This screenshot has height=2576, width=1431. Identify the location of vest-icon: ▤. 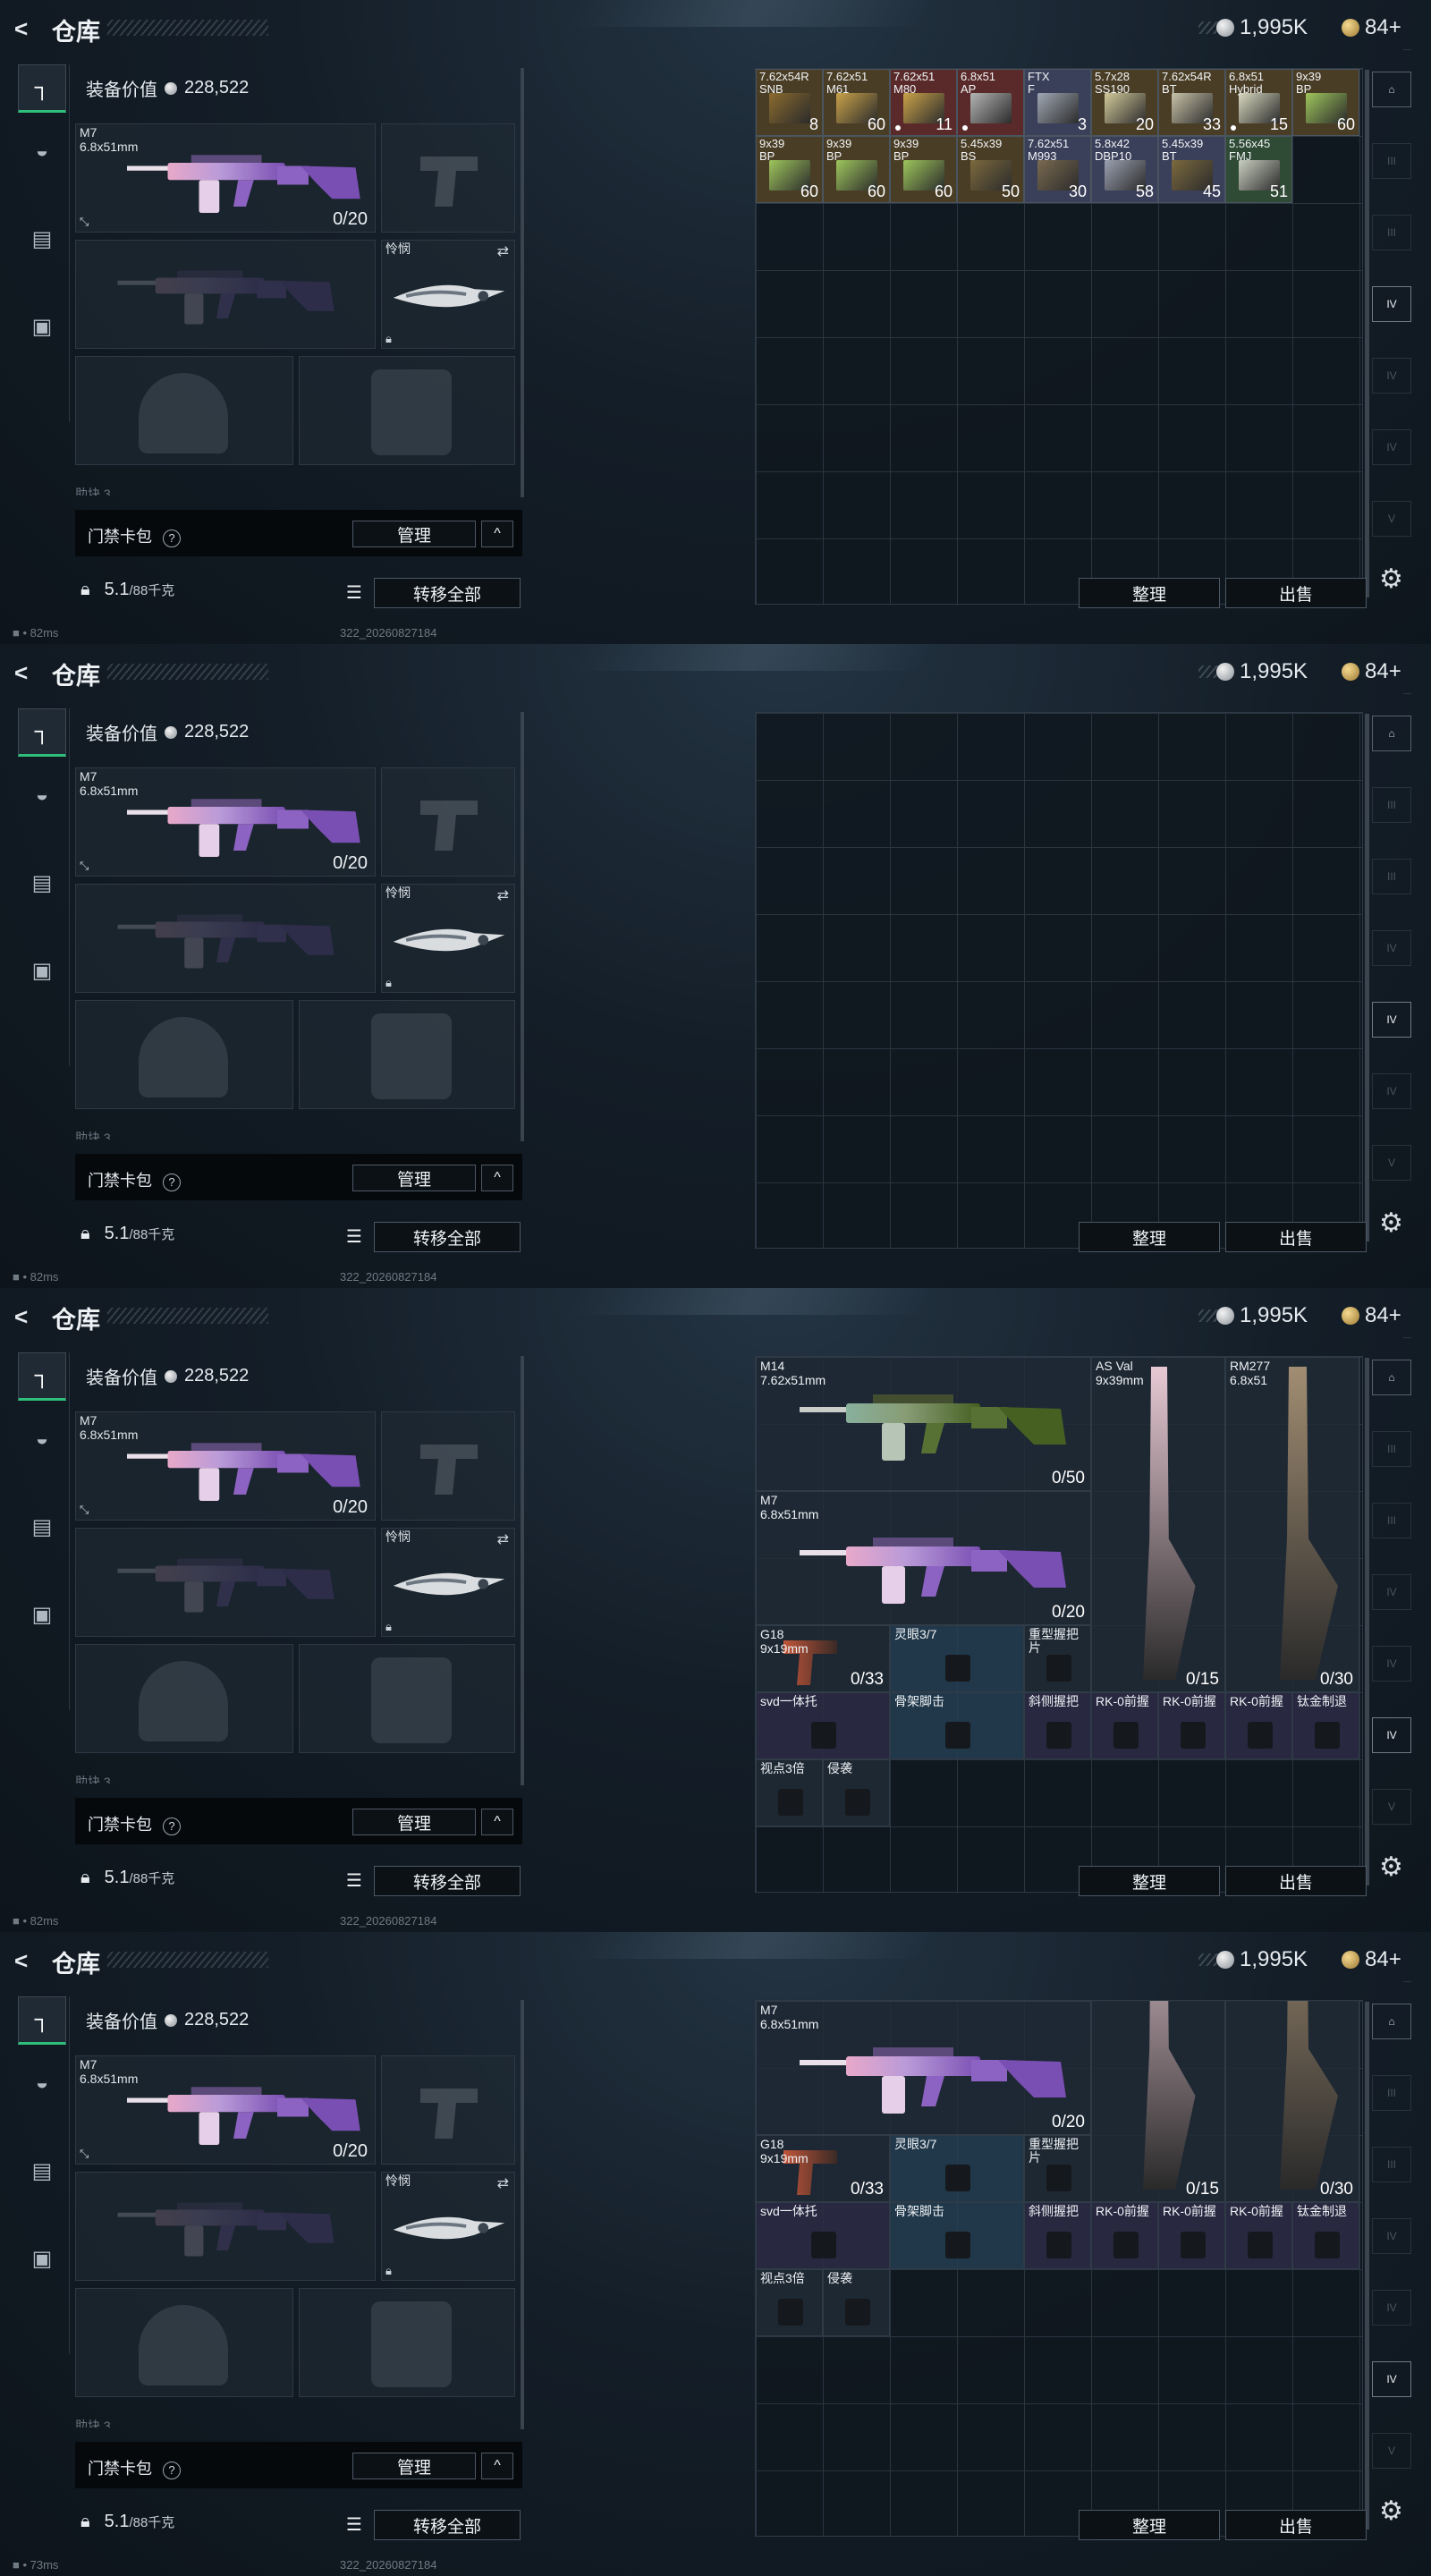
(42, 883).